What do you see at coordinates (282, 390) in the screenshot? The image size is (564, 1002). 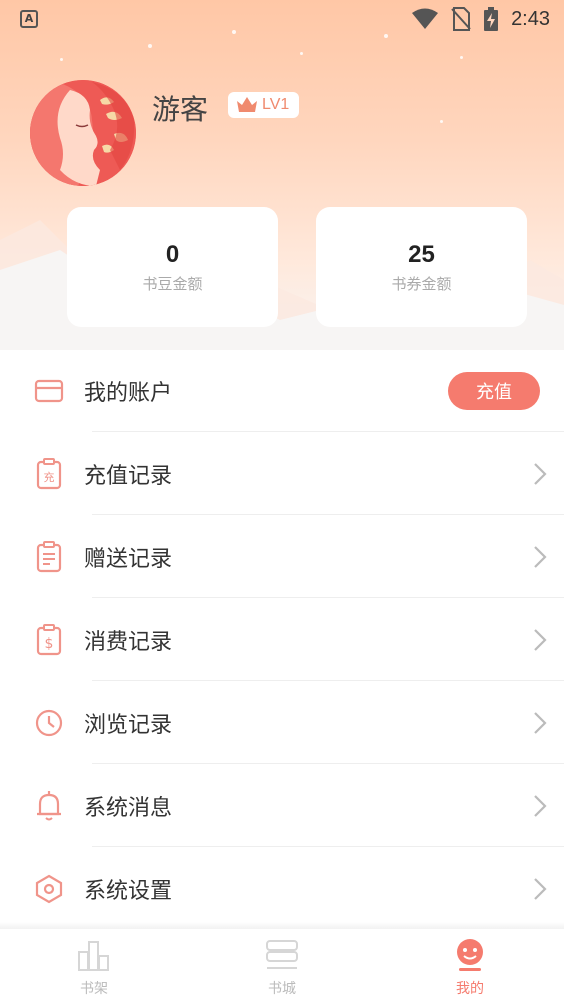 I see `menu-item-my-account: 我的账户 充值` at bounding box center [282, 390].